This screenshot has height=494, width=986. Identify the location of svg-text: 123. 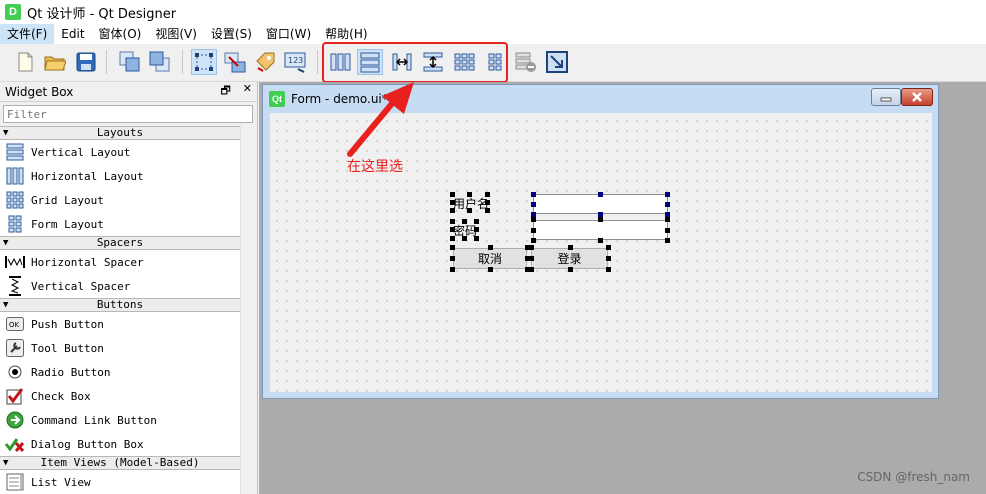
(295, 60).